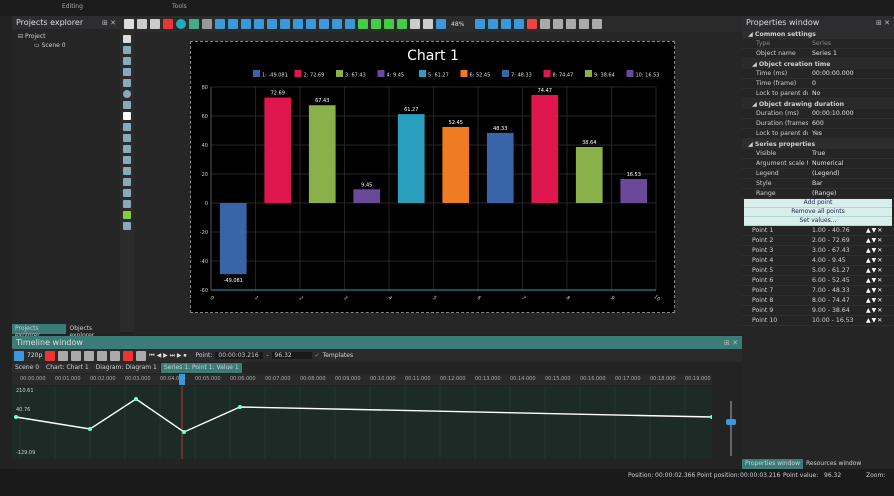  What do you see at coordinates (142, 24) in the screenshot?
I see `copy-icon` at bounding box center [142, 24].